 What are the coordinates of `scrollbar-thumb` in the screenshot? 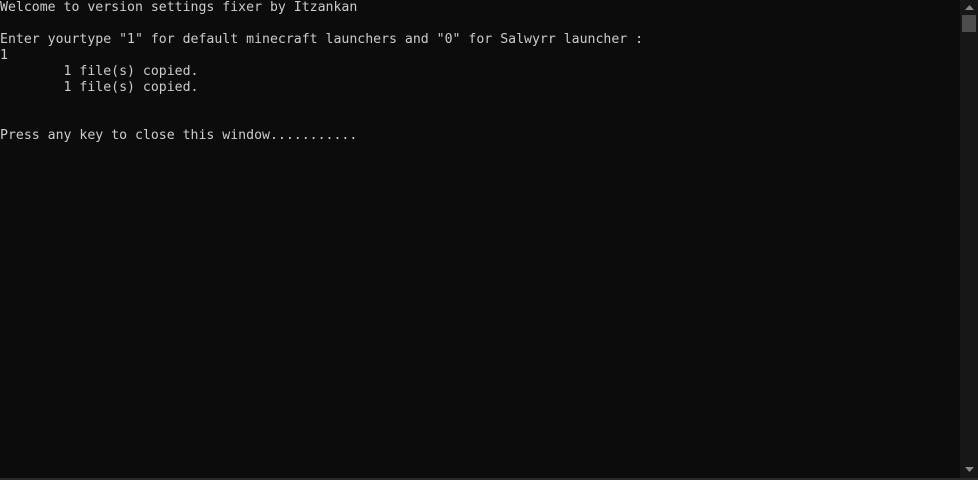 It's located at (969, 23).